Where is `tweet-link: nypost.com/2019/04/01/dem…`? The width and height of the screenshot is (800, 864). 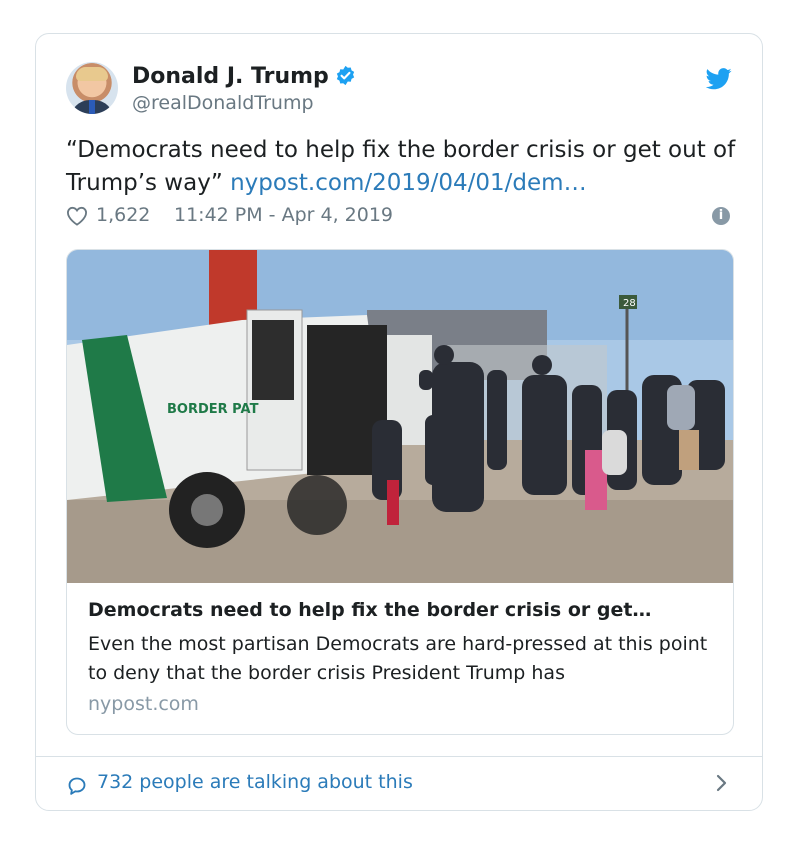
tweet-link: nypost.com/2019/04/01/dem… is located at coordinates (408, 183).